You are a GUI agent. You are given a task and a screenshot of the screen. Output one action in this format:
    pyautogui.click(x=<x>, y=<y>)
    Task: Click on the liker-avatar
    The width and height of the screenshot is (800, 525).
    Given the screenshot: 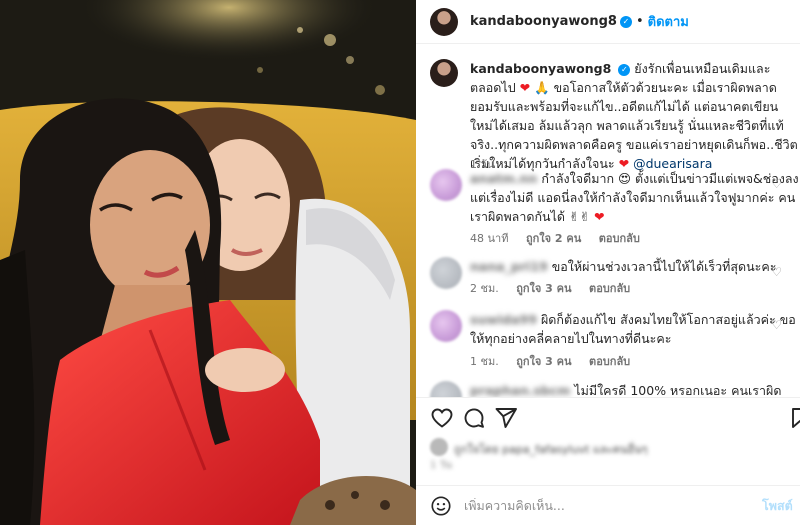 What is the action you would take?
    pyautogui.click(x=439, y=447)
    